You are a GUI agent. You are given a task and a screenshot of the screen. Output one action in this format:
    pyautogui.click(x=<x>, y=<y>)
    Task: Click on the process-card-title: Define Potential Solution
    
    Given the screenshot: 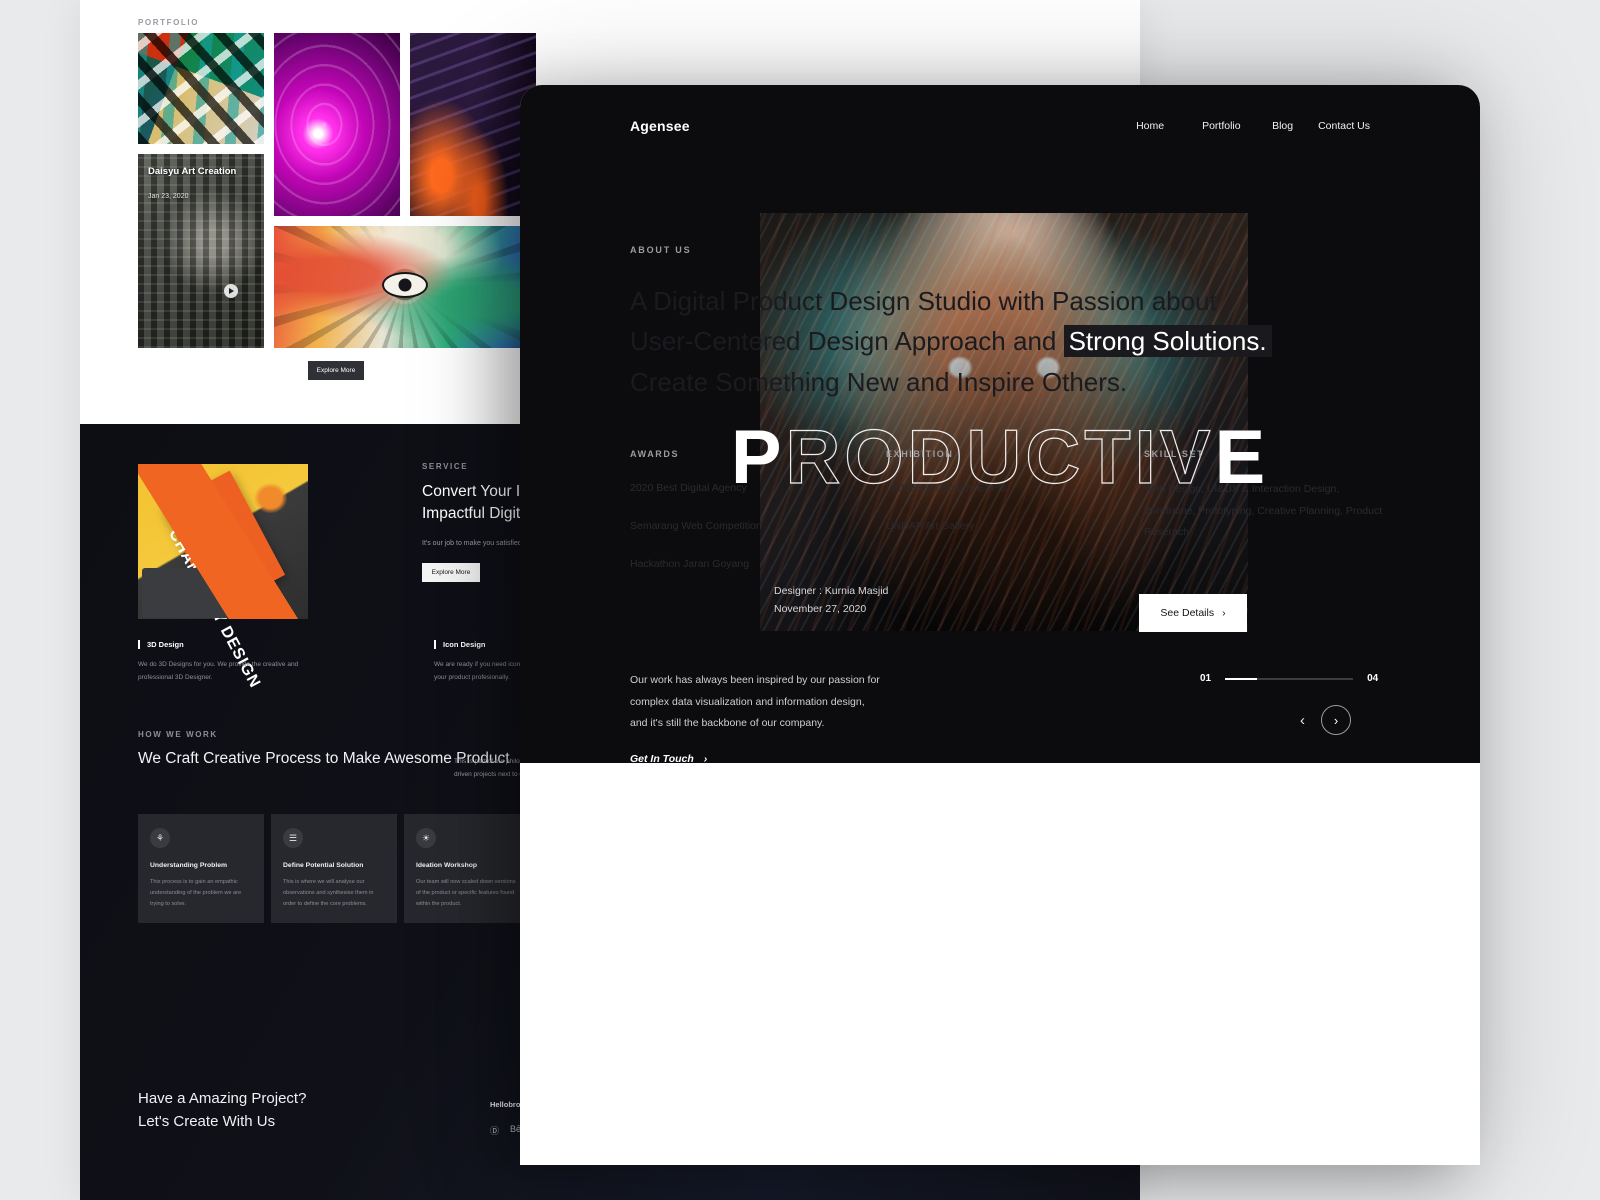 What is the action you would take?
    pyautogui.click(x=323, y=865)
    